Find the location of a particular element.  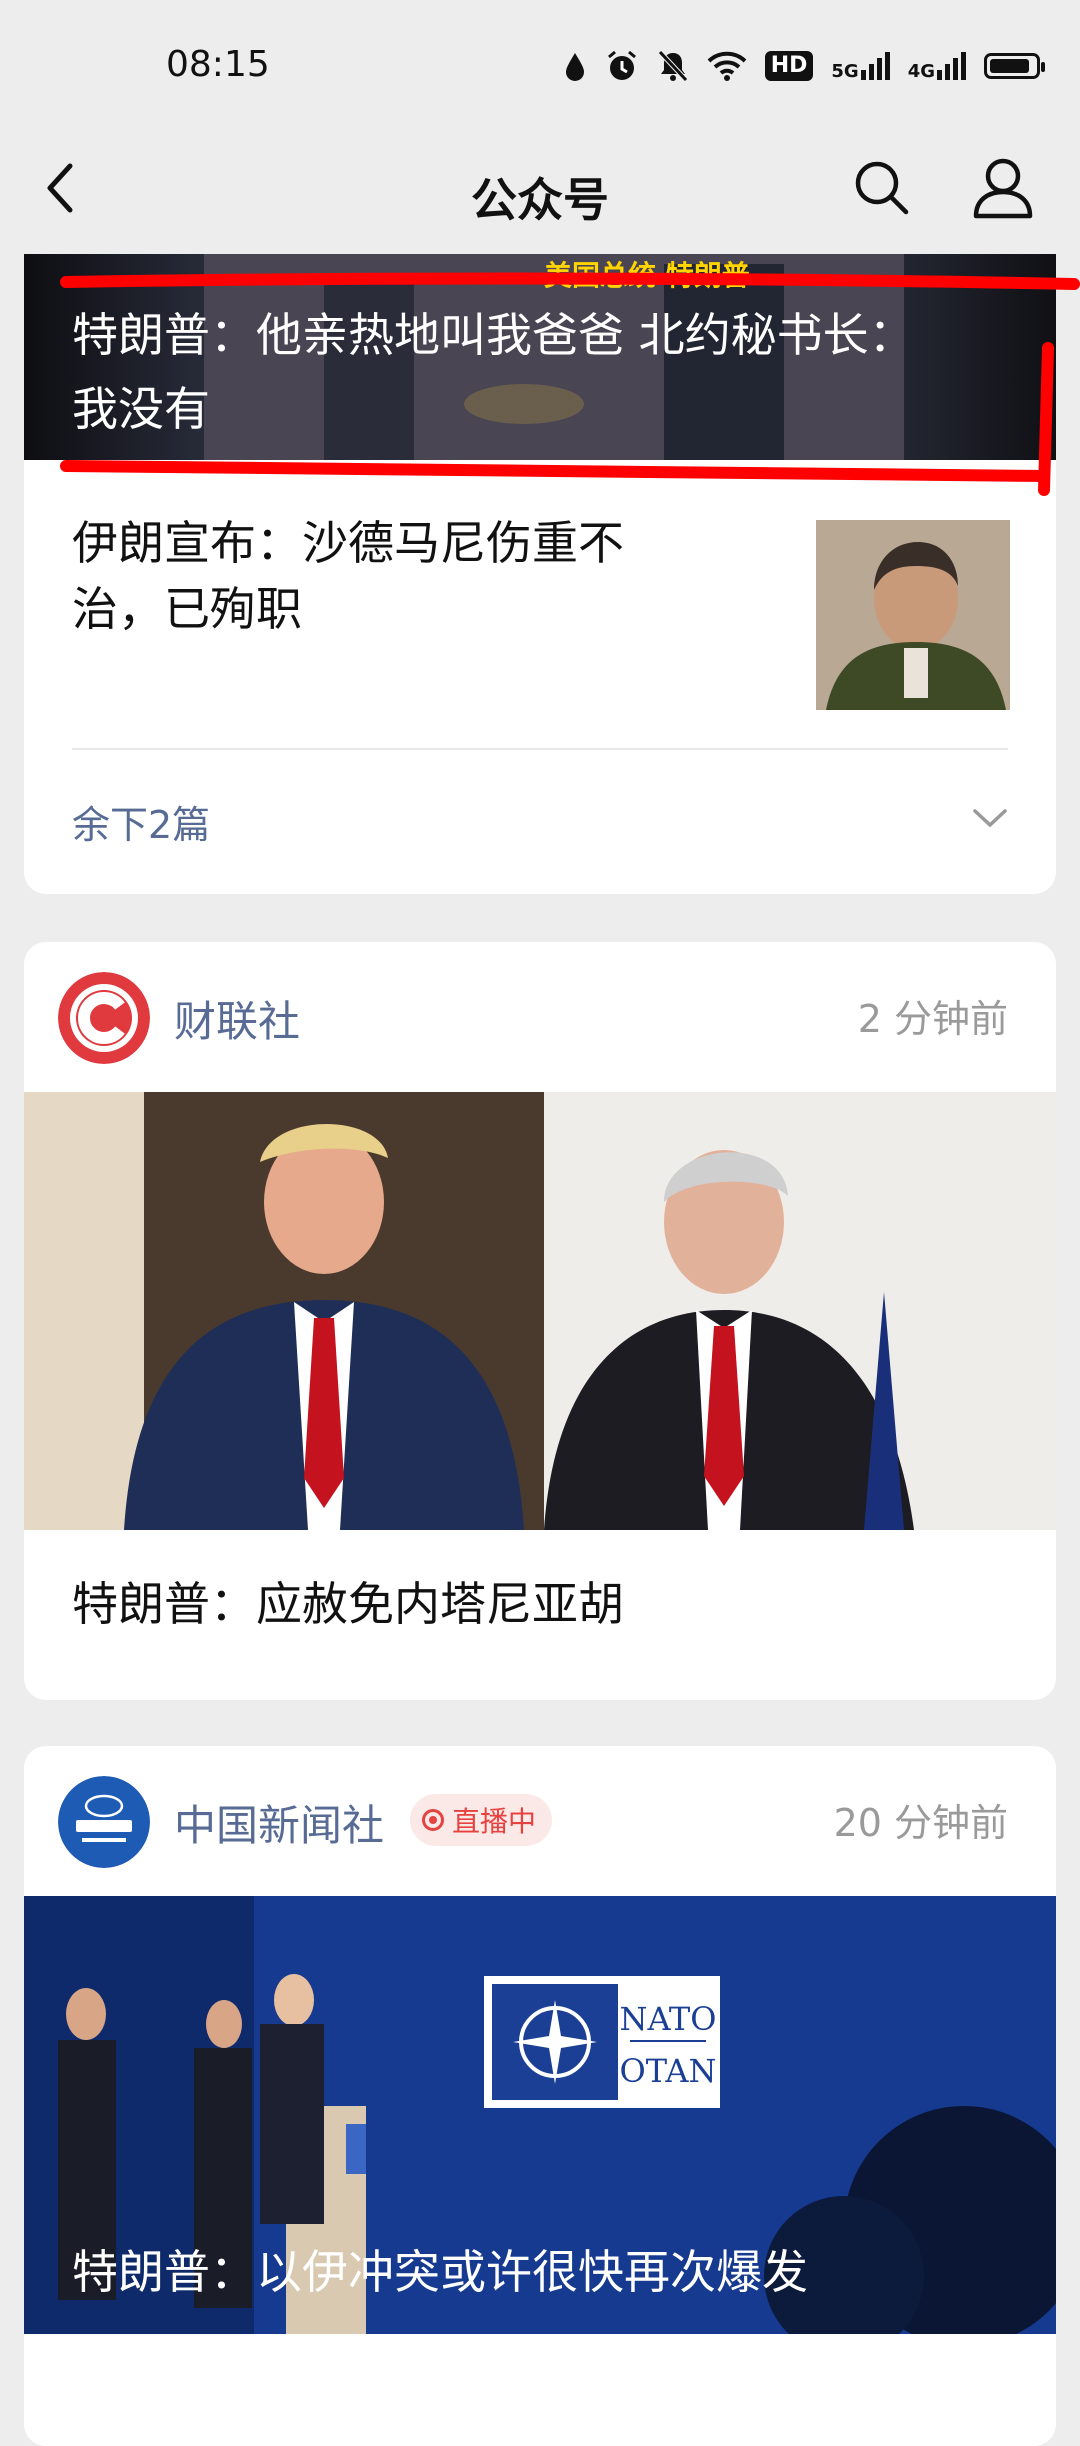

wifi-icon is located at coordinates (727, 66).